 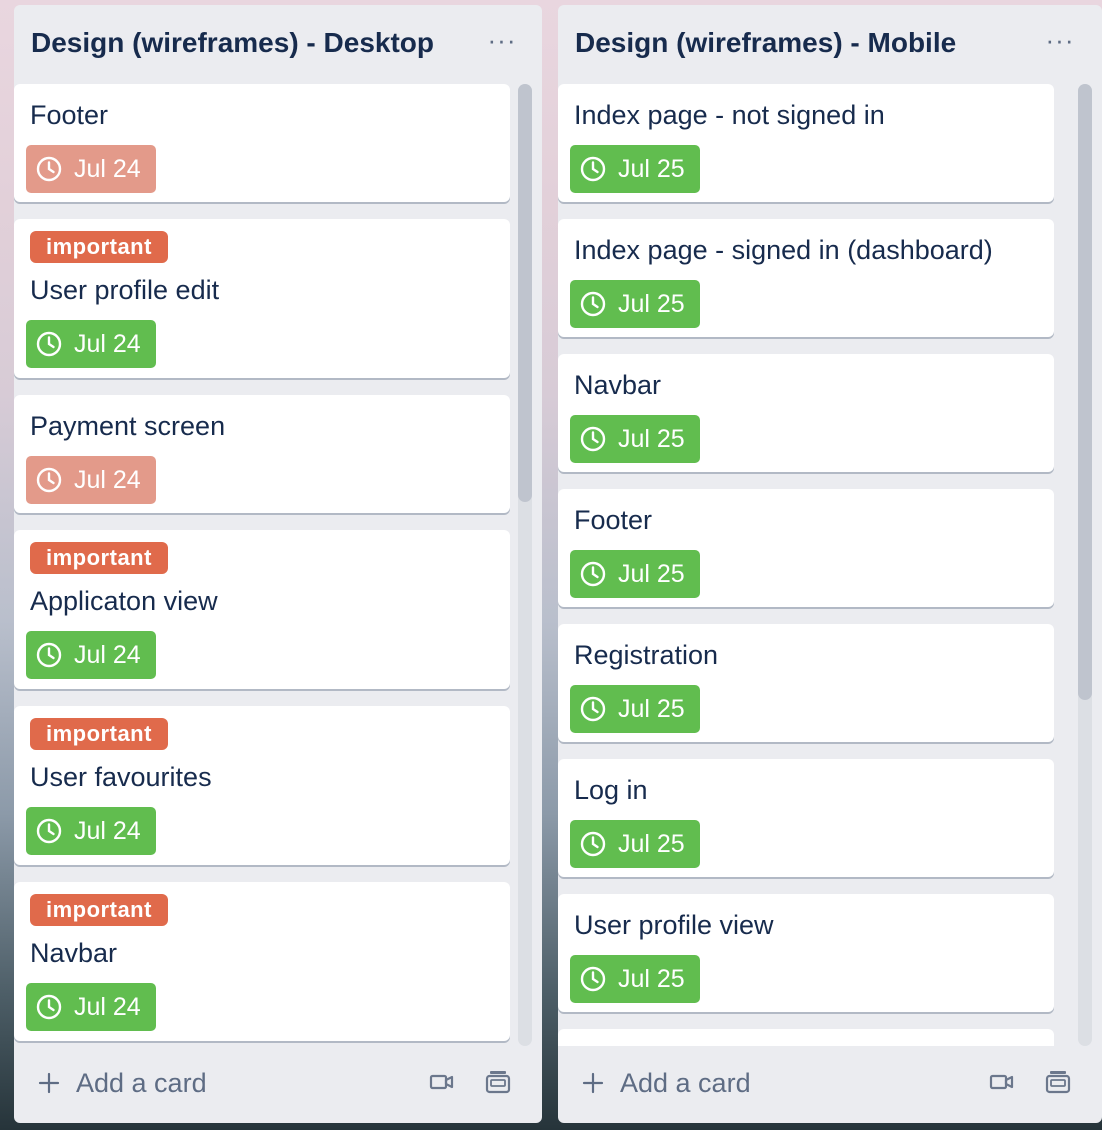 What do you see at coordinates (806, 143) in the screenshot?
I see `card: Index page - not signed in Jul 25` at bounding box center [806, 143].